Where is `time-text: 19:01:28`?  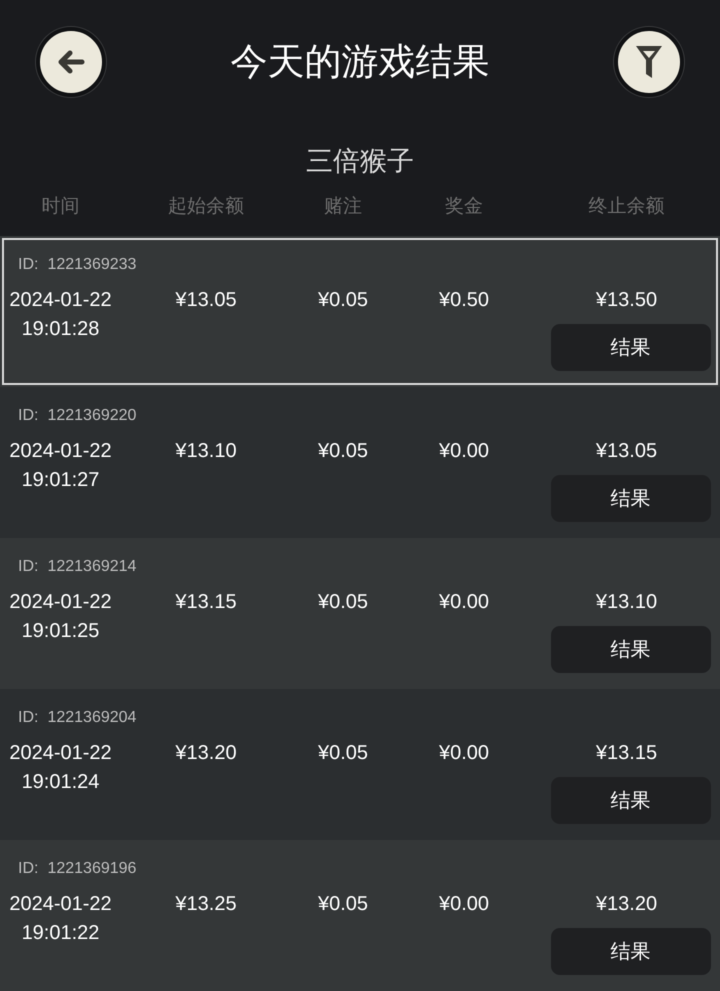
time-text: 19:01:28 is located at coordinates (61, 329).